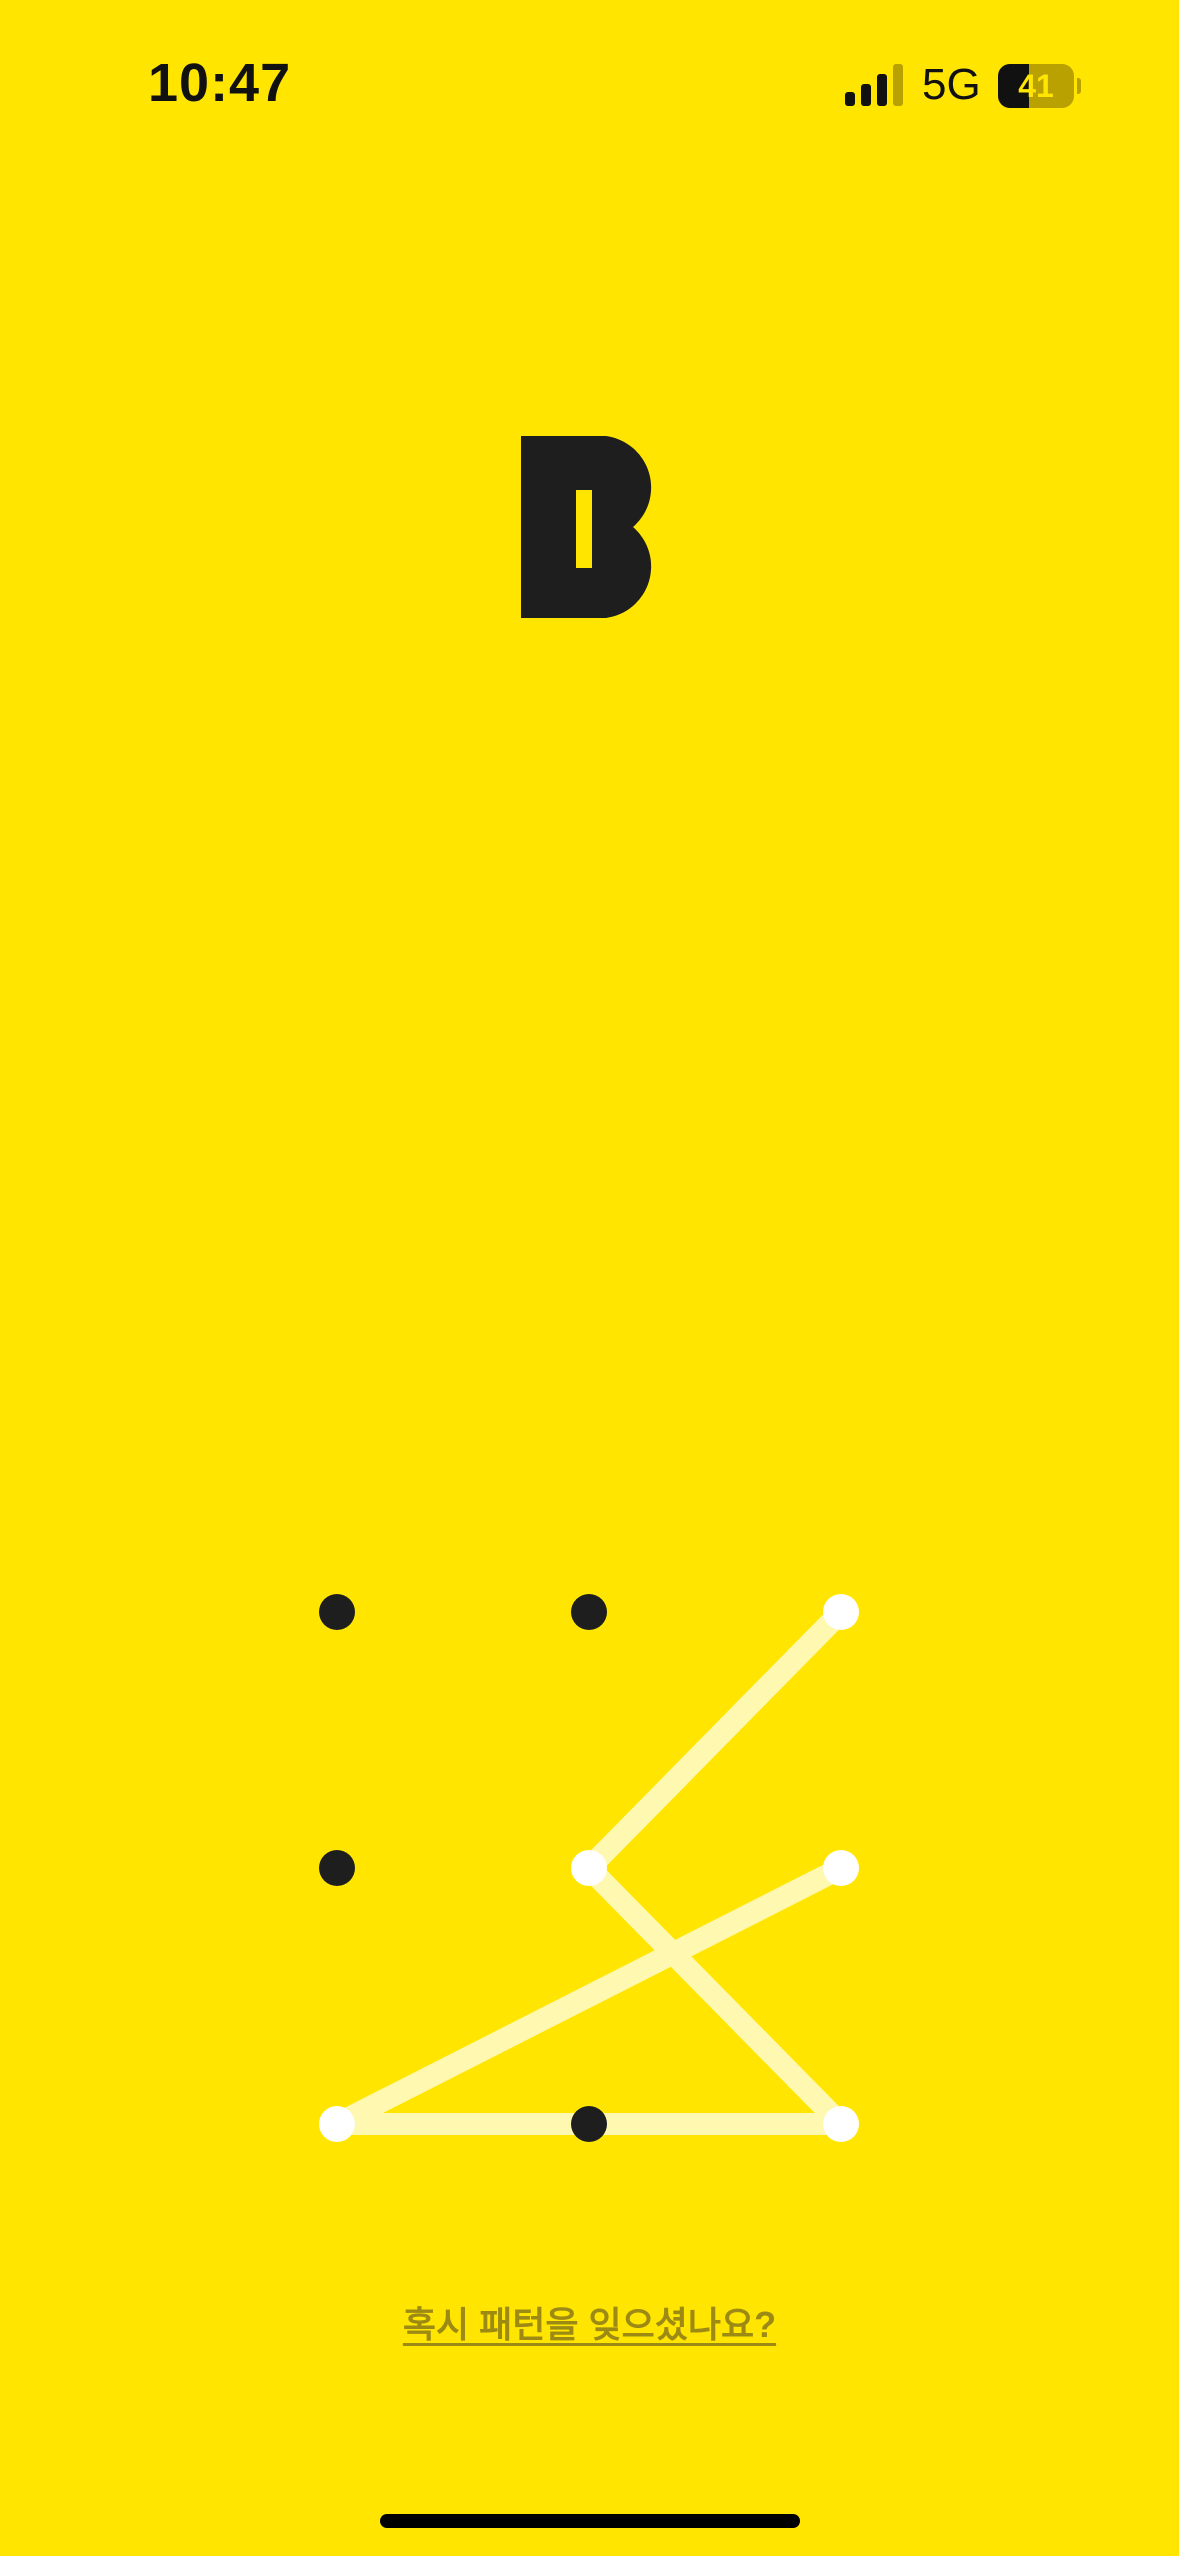 This screenshot has width=1179, height=2556. Describe the element at coordinates (590, 2521) in the screenshot. I see `home-indicator` at that location.